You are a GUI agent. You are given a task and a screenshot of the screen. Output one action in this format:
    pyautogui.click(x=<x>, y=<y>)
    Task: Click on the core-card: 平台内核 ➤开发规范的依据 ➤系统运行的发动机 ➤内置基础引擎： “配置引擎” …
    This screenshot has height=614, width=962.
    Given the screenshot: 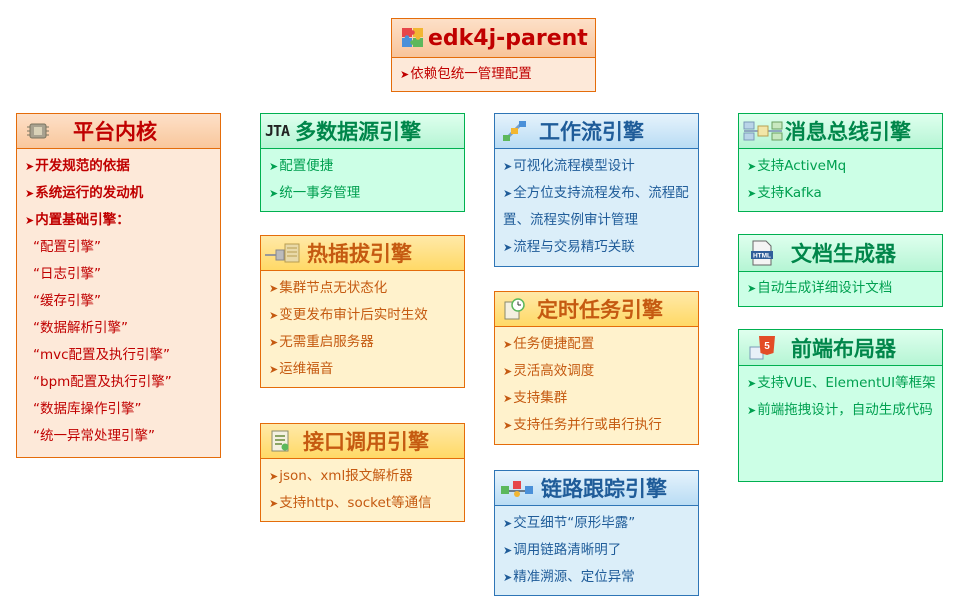 What is the action you would take?
    pyautogui.click(x=118, y=285)
    